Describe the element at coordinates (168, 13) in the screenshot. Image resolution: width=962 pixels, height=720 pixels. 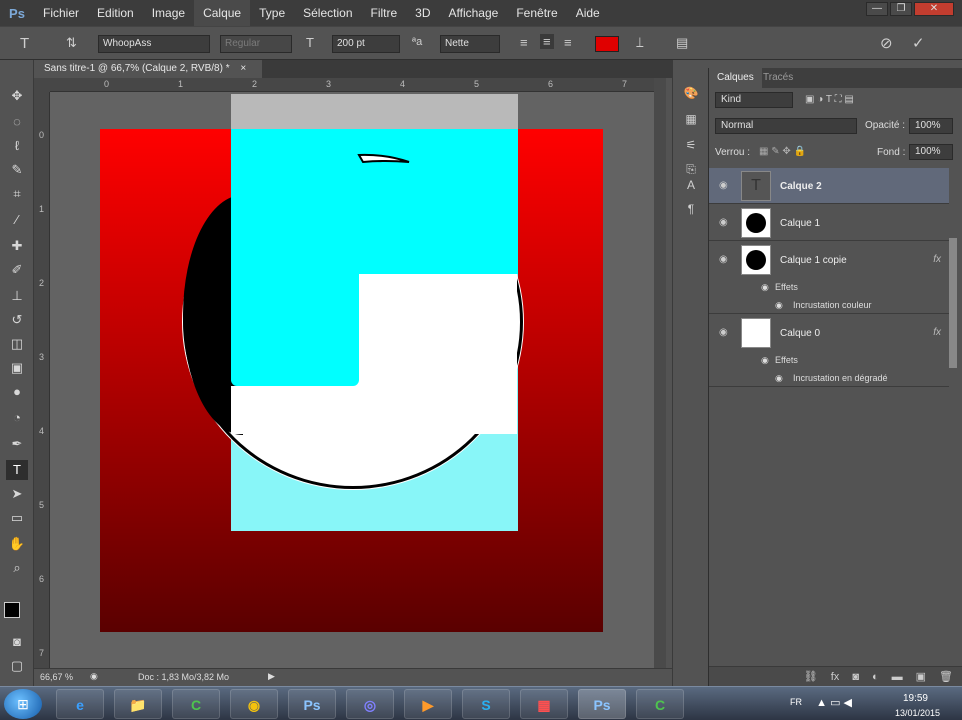
I see `menu-image: Image` at that location.